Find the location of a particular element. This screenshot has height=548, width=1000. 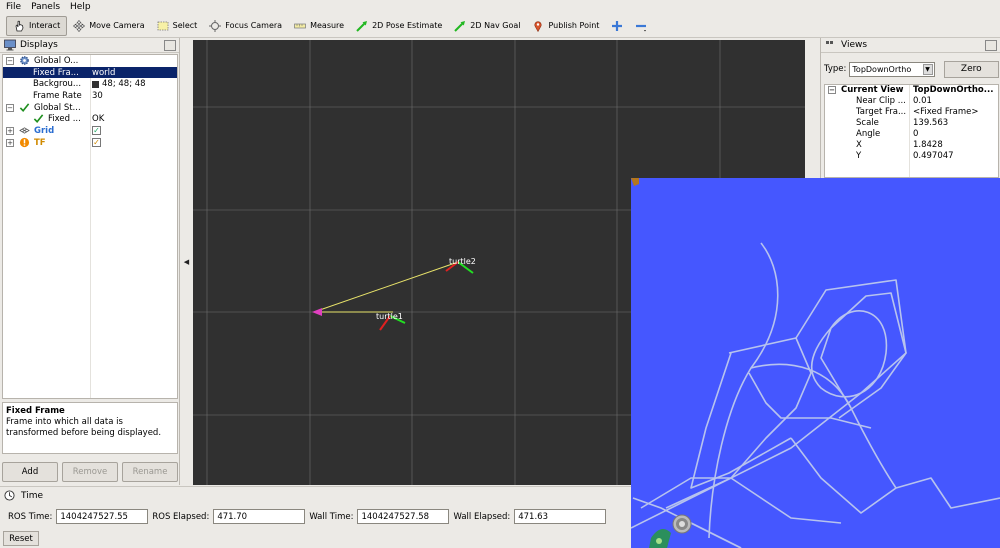

move-camera-tool: Move Camera is located at coordinates (108, 26).